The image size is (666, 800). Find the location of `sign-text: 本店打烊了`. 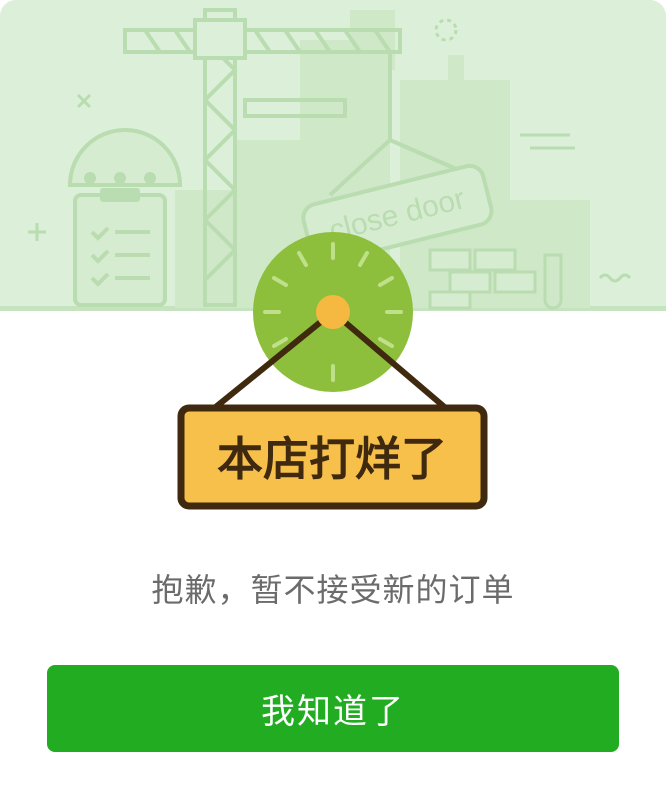

sign-text: 本店打烊了 is located at coordinates (332, 459).